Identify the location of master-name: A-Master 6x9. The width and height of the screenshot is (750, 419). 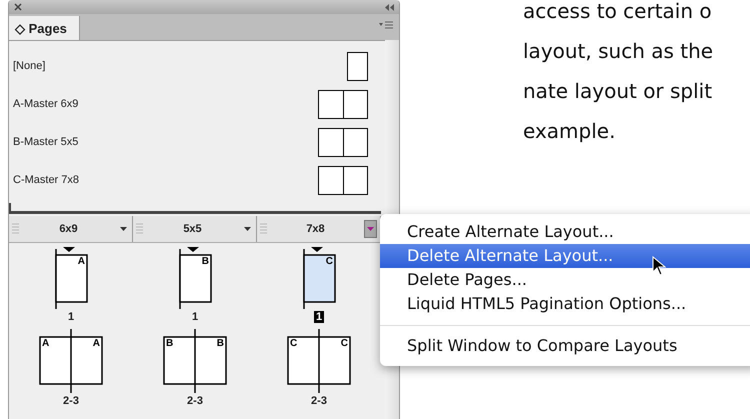
(45, 104).